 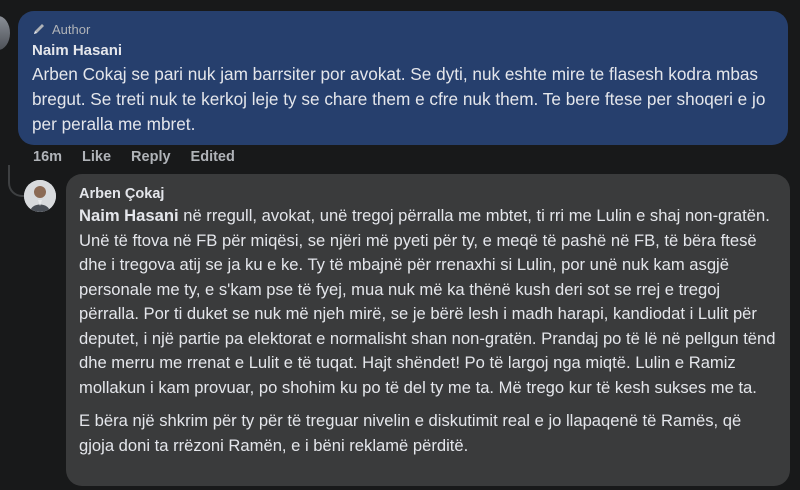 What do you see at coordinates (39, 29) in the screenshot?
I see `pen-icon` at bounding box center [39, 29].